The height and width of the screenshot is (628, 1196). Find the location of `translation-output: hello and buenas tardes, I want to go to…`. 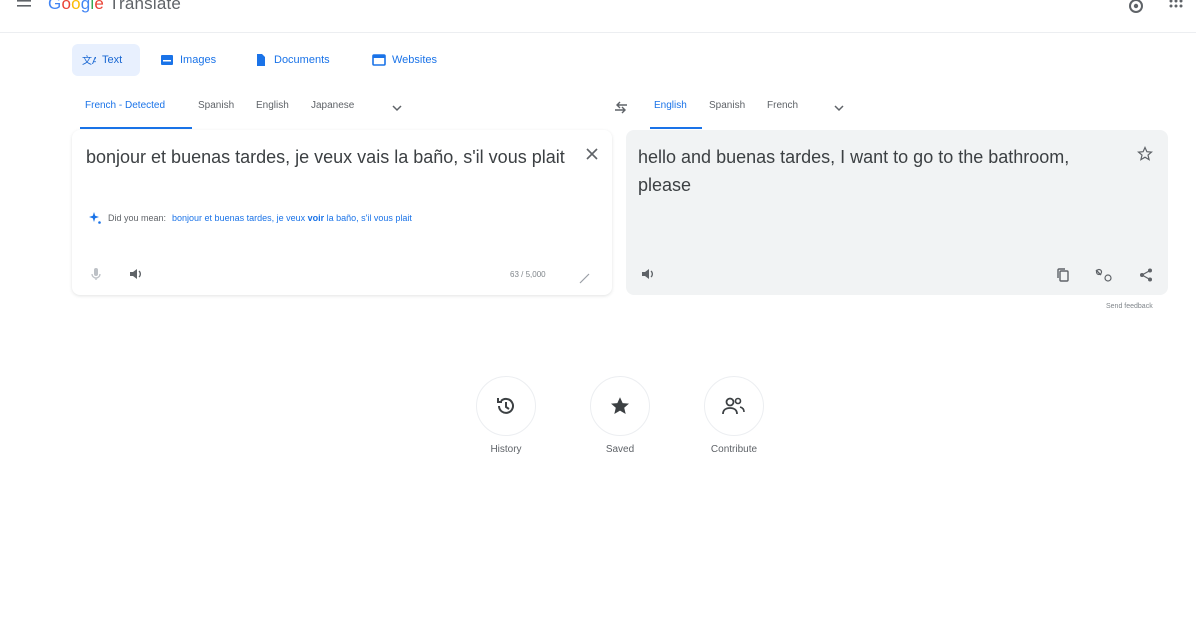

translation-output: hello and buenas tardes, I want to go to… is located at coordinates (854, 171).